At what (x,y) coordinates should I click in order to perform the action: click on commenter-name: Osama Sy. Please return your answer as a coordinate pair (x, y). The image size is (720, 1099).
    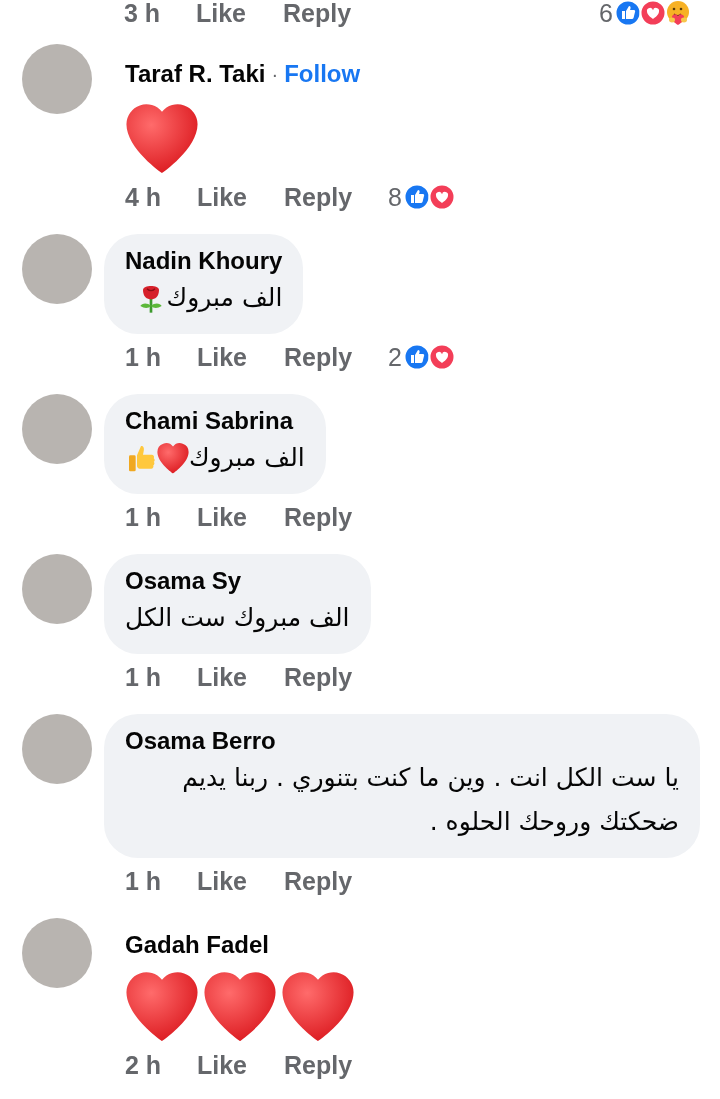
    Looking at the image, I should click on (183, 580).